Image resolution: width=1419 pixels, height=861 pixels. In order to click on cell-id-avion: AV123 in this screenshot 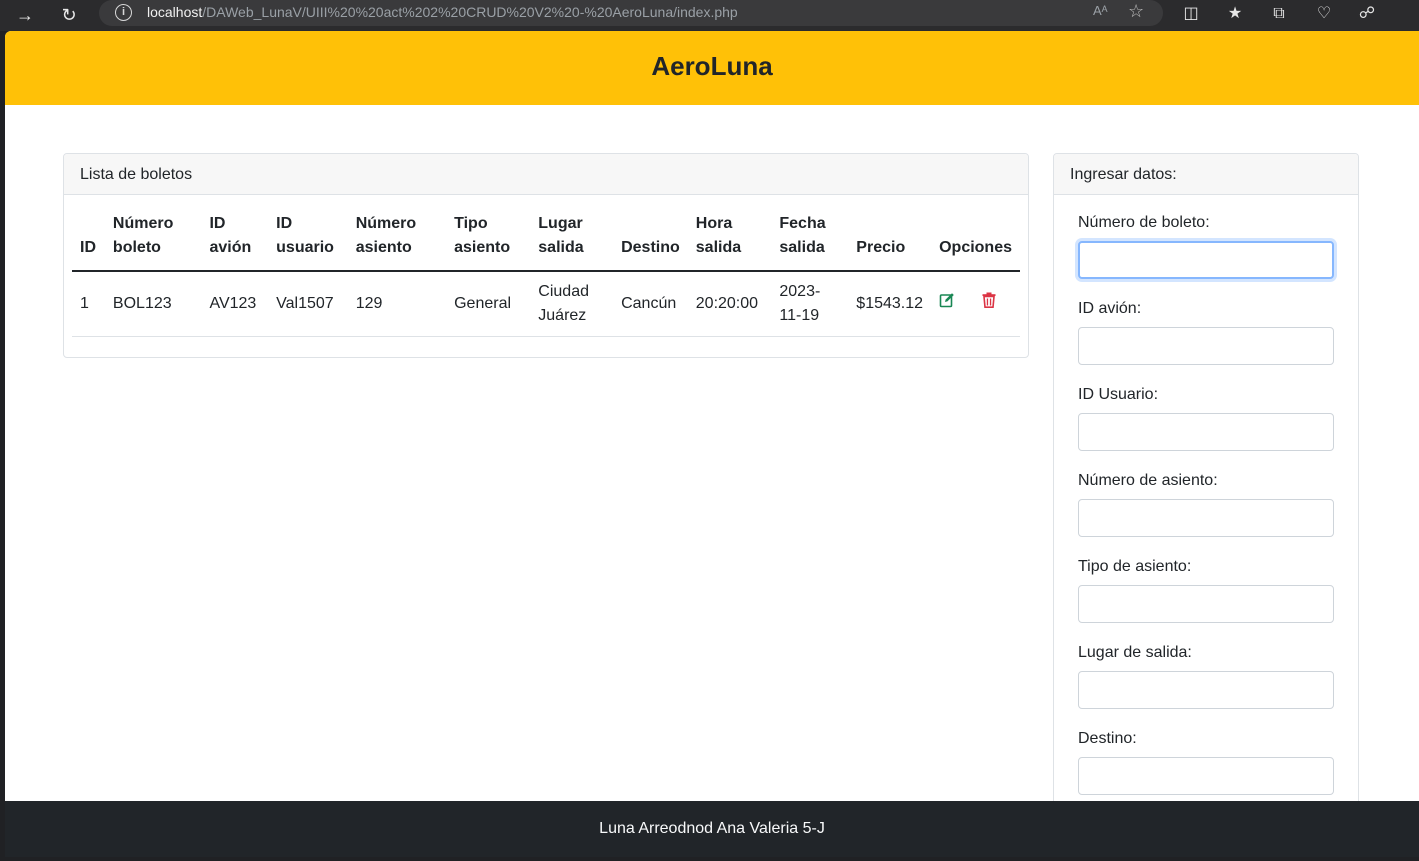, I will do `click(235, 304)`.